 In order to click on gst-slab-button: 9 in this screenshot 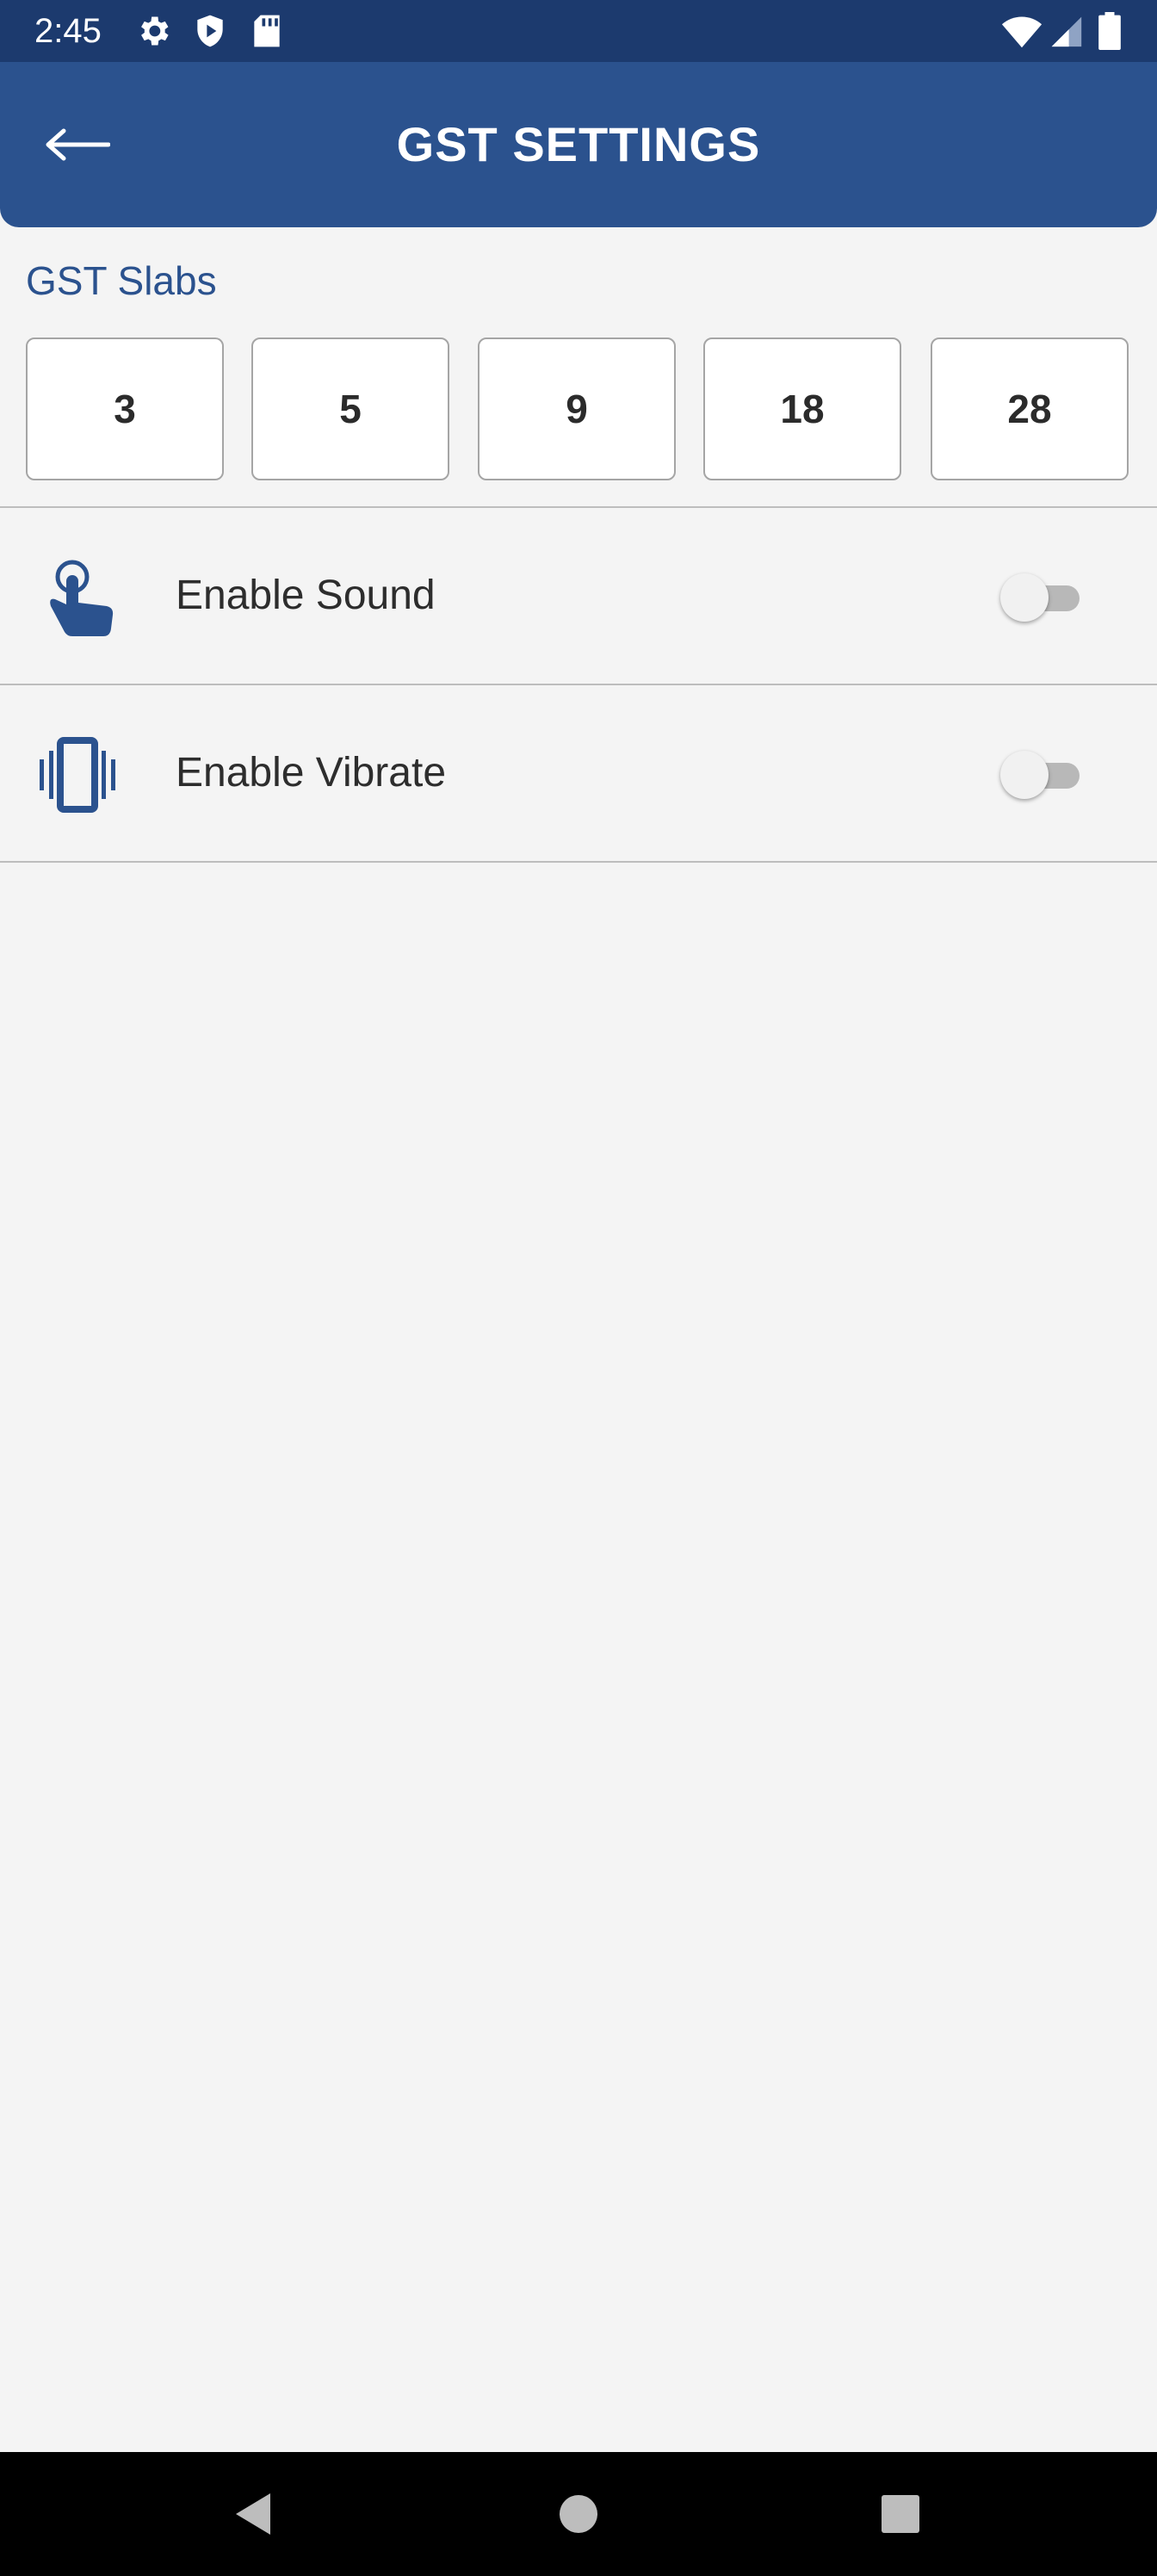, I will do `click(577, 409)`.